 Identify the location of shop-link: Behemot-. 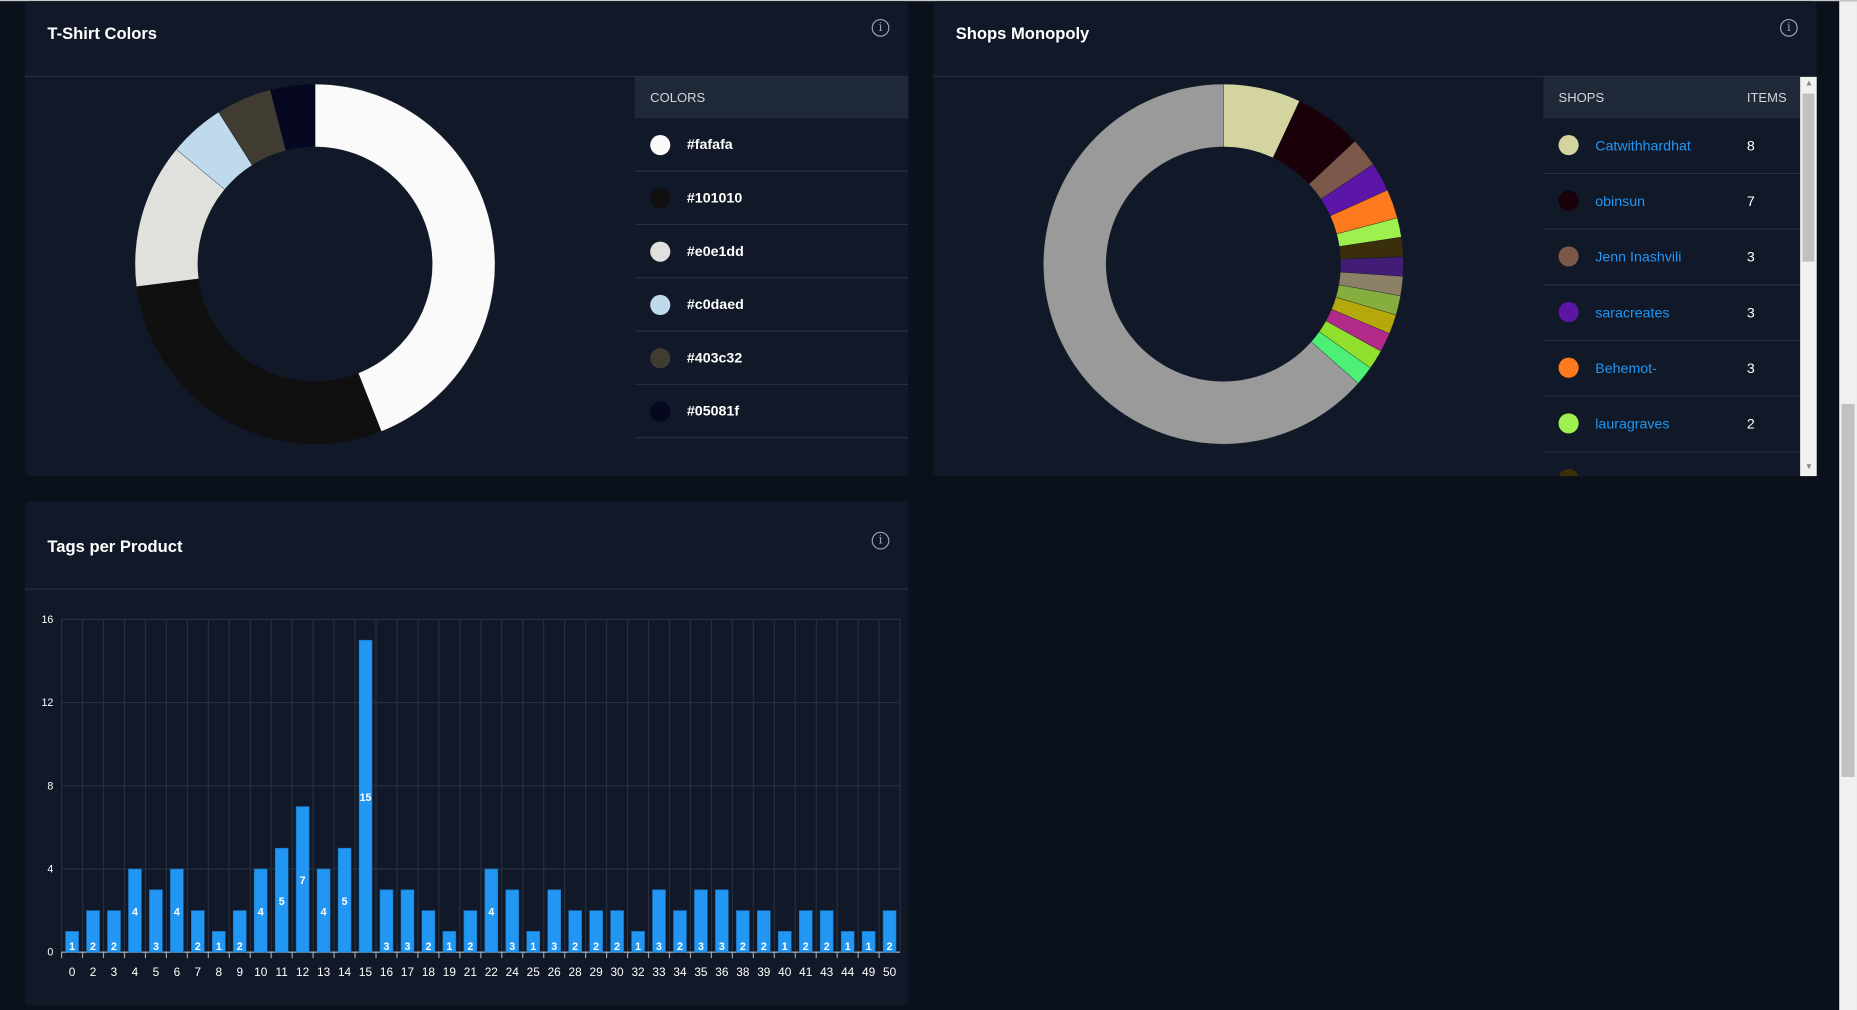
(1626, 368).